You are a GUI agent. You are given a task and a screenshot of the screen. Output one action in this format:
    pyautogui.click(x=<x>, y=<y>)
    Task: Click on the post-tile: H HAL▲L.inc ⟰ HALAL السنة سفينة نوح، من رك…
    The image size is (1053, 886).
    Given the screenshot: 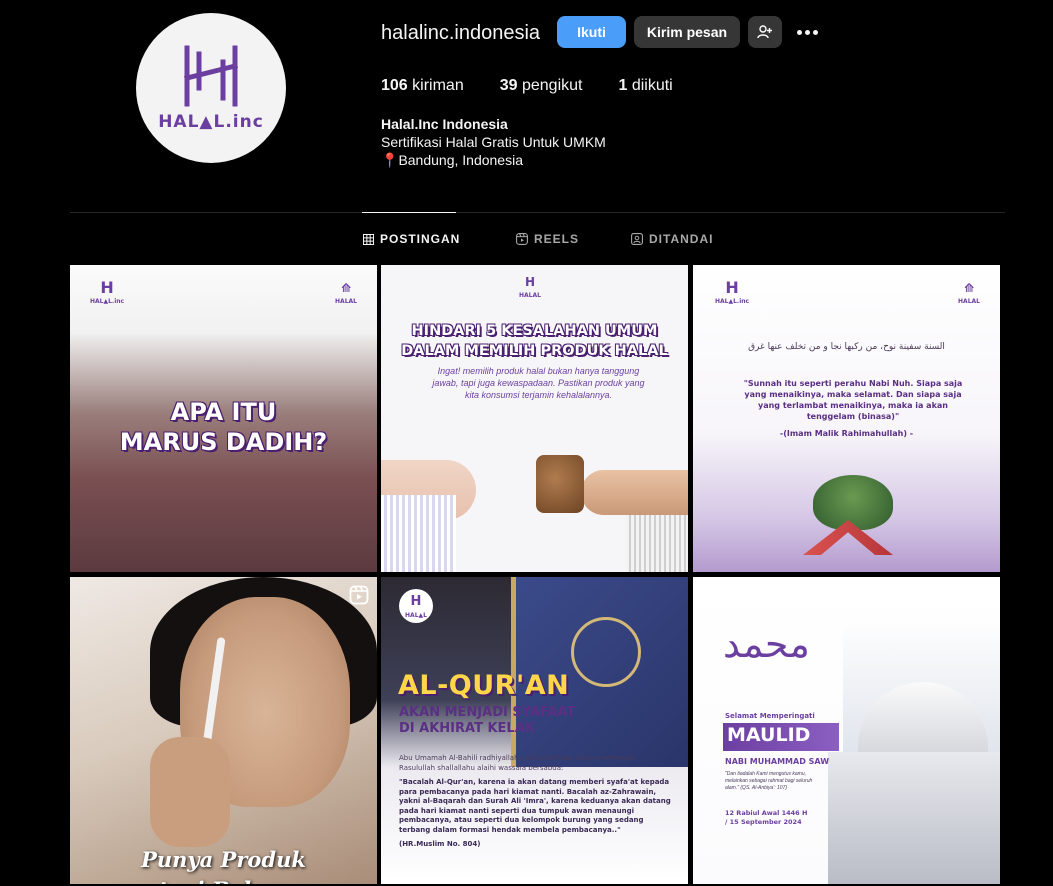 What is the action you would take?
    pyautogui.click(x=846, y=418)
    